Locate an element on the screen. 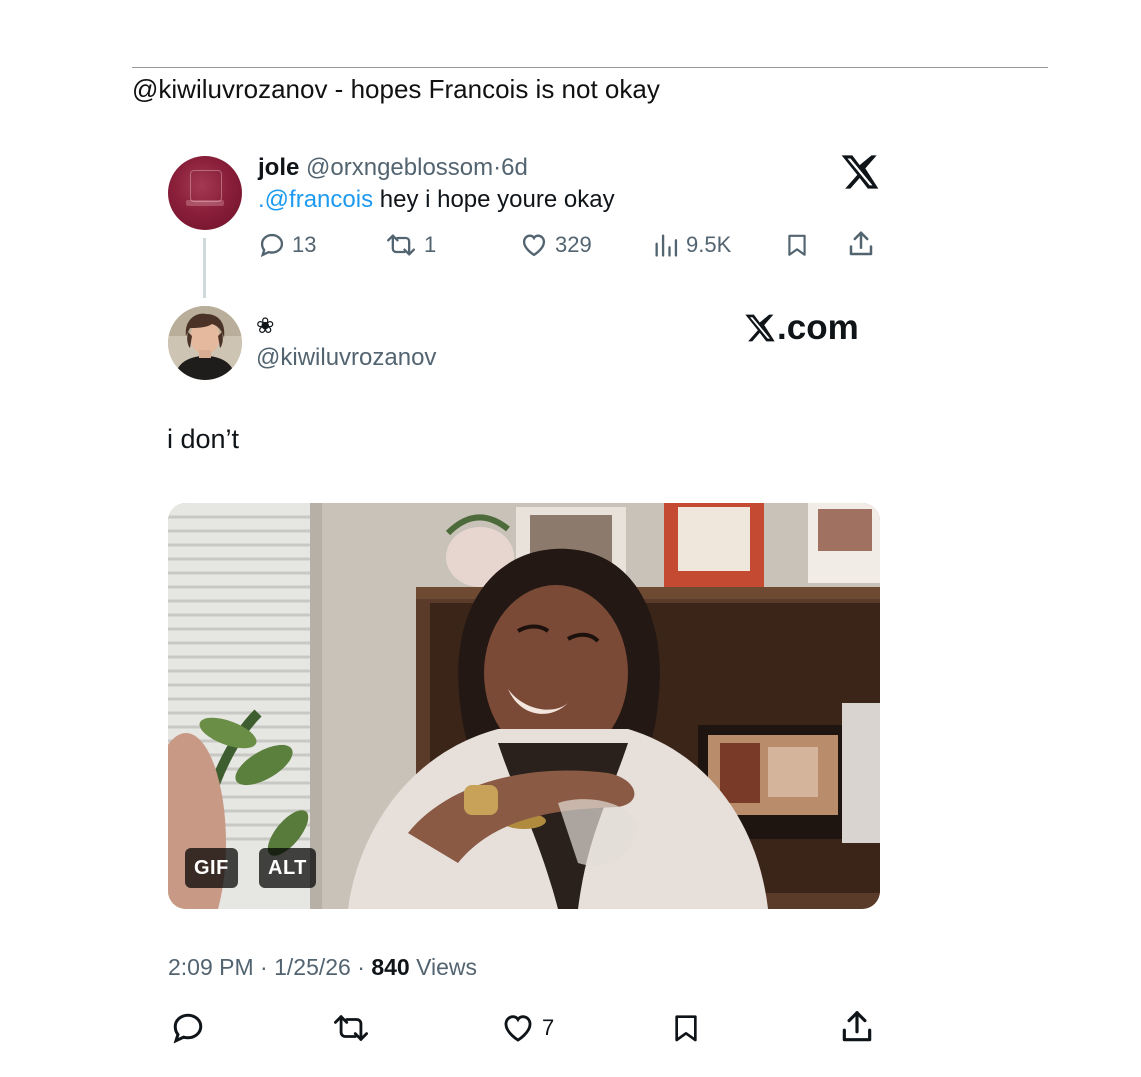 The image size is (1141, 1077). tweet-text: i don’t is located at coordinates (203, 439).